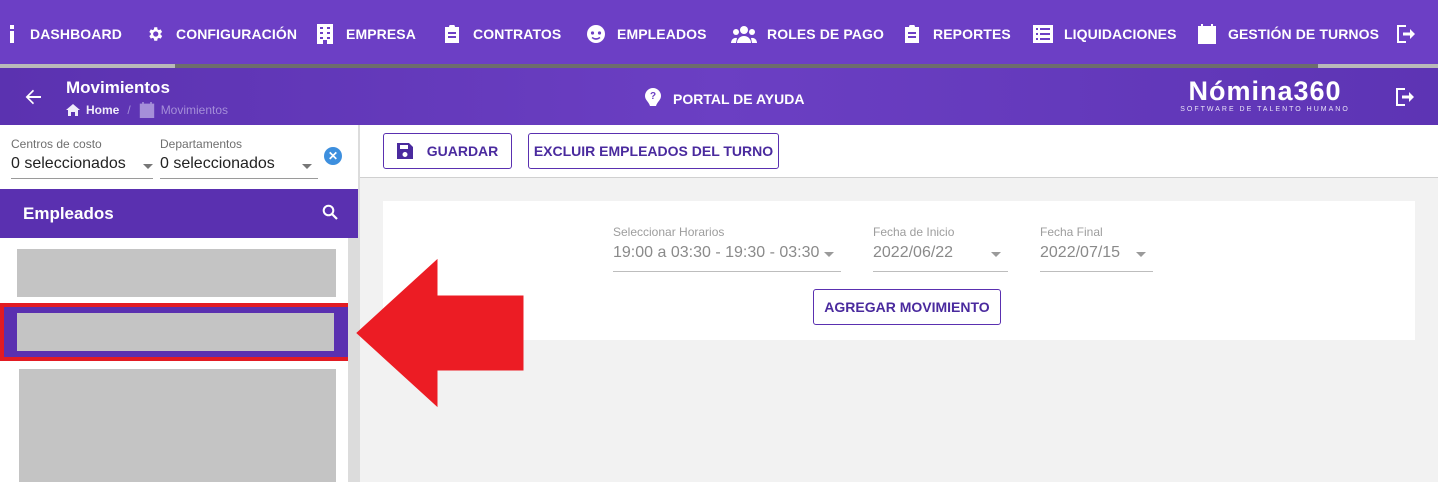 The width and height of the screenshot is (1438, 482). Describe the element at coordinates (325, 34) in the screenshot. I see `building-icon` at that location.